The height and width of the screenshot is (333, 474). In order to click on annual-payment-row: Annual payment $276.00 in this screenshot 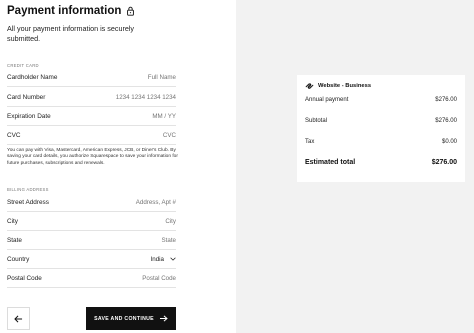, I will do `click(381, 100)`.